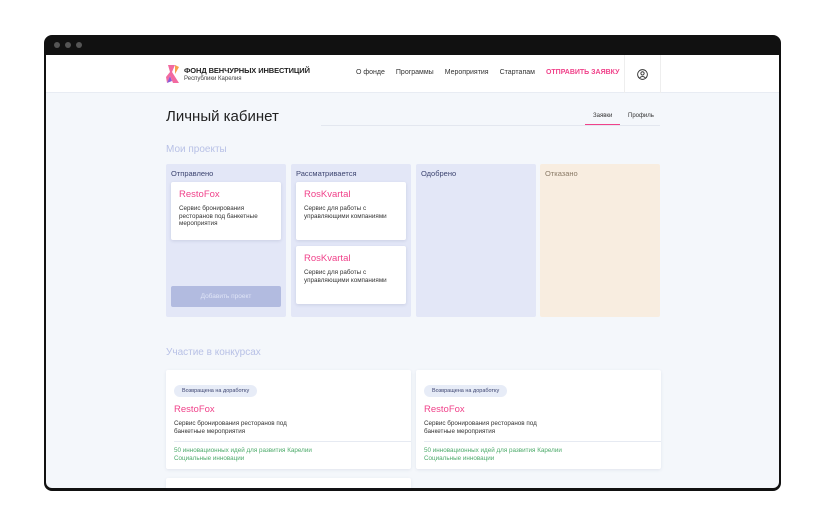 This screenshot has width=825, height=525. Describe the element at coordinates (213, 352) in the screenshot. I see `contests-heading: Участие в конкурсах` at that location.